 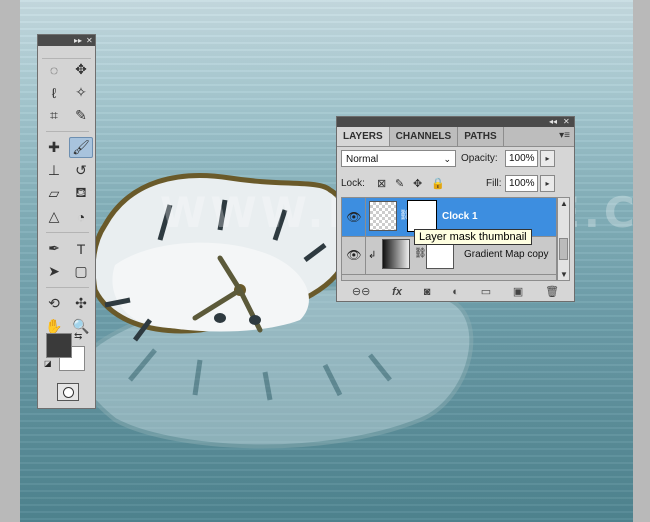 I want to click on clone-stamp-tool-icon: ⊥, so click(x=54, y=170).